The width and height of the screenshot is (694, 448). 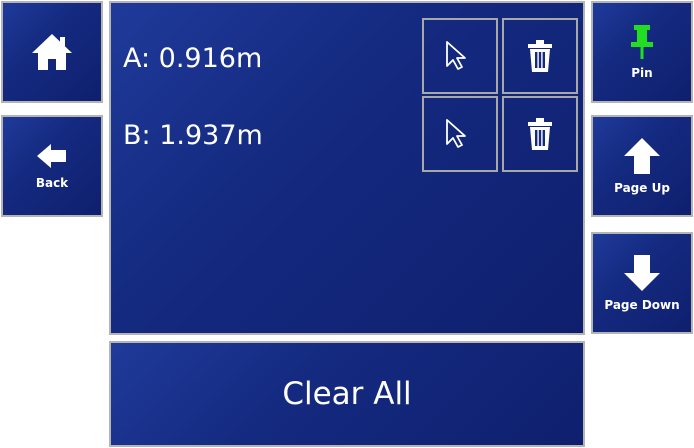 What do you see at coordinates (642, 73) in the screenshot?
I see `pin-label: Pin` at bounding box center [642, 73].